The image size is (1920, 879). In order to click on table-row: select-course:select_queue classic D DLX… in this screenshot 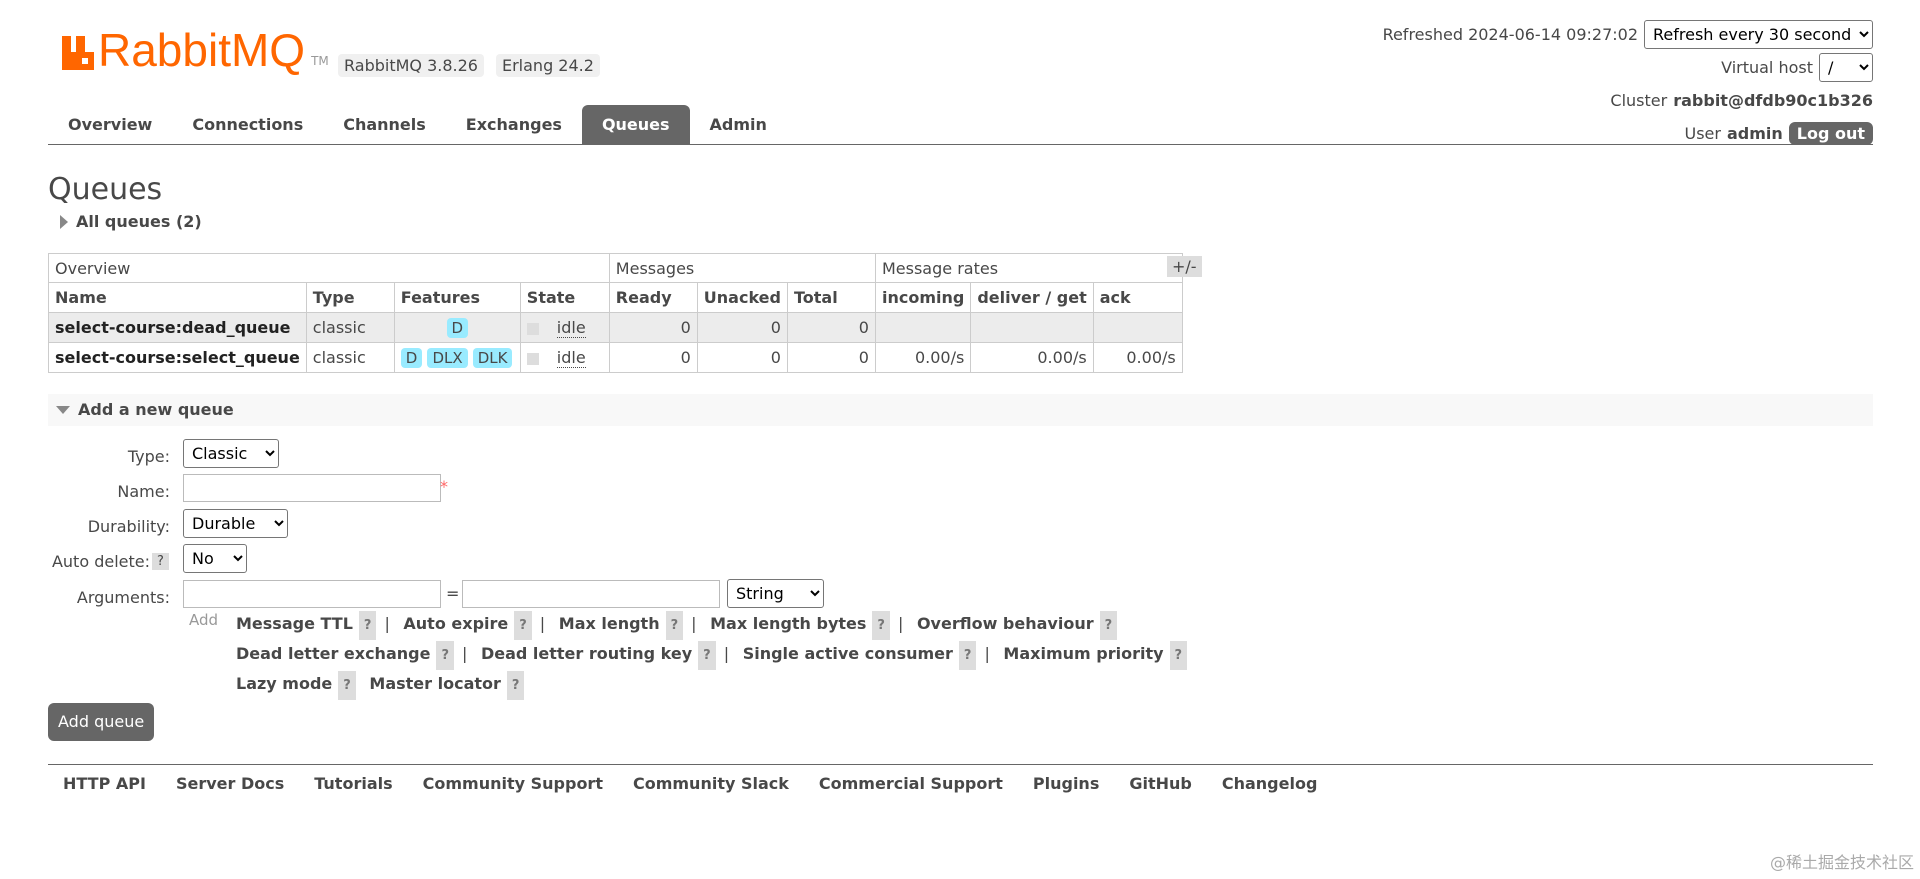, I will do `click(615, 357)`.